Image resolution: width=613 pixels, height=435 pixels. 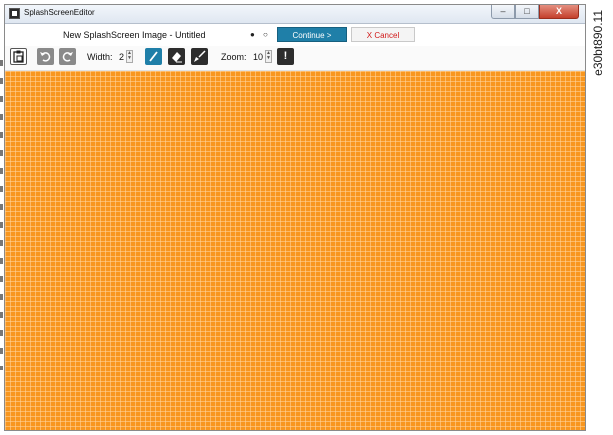 I want to click on pencil-icon, so click(x=153, y=56).